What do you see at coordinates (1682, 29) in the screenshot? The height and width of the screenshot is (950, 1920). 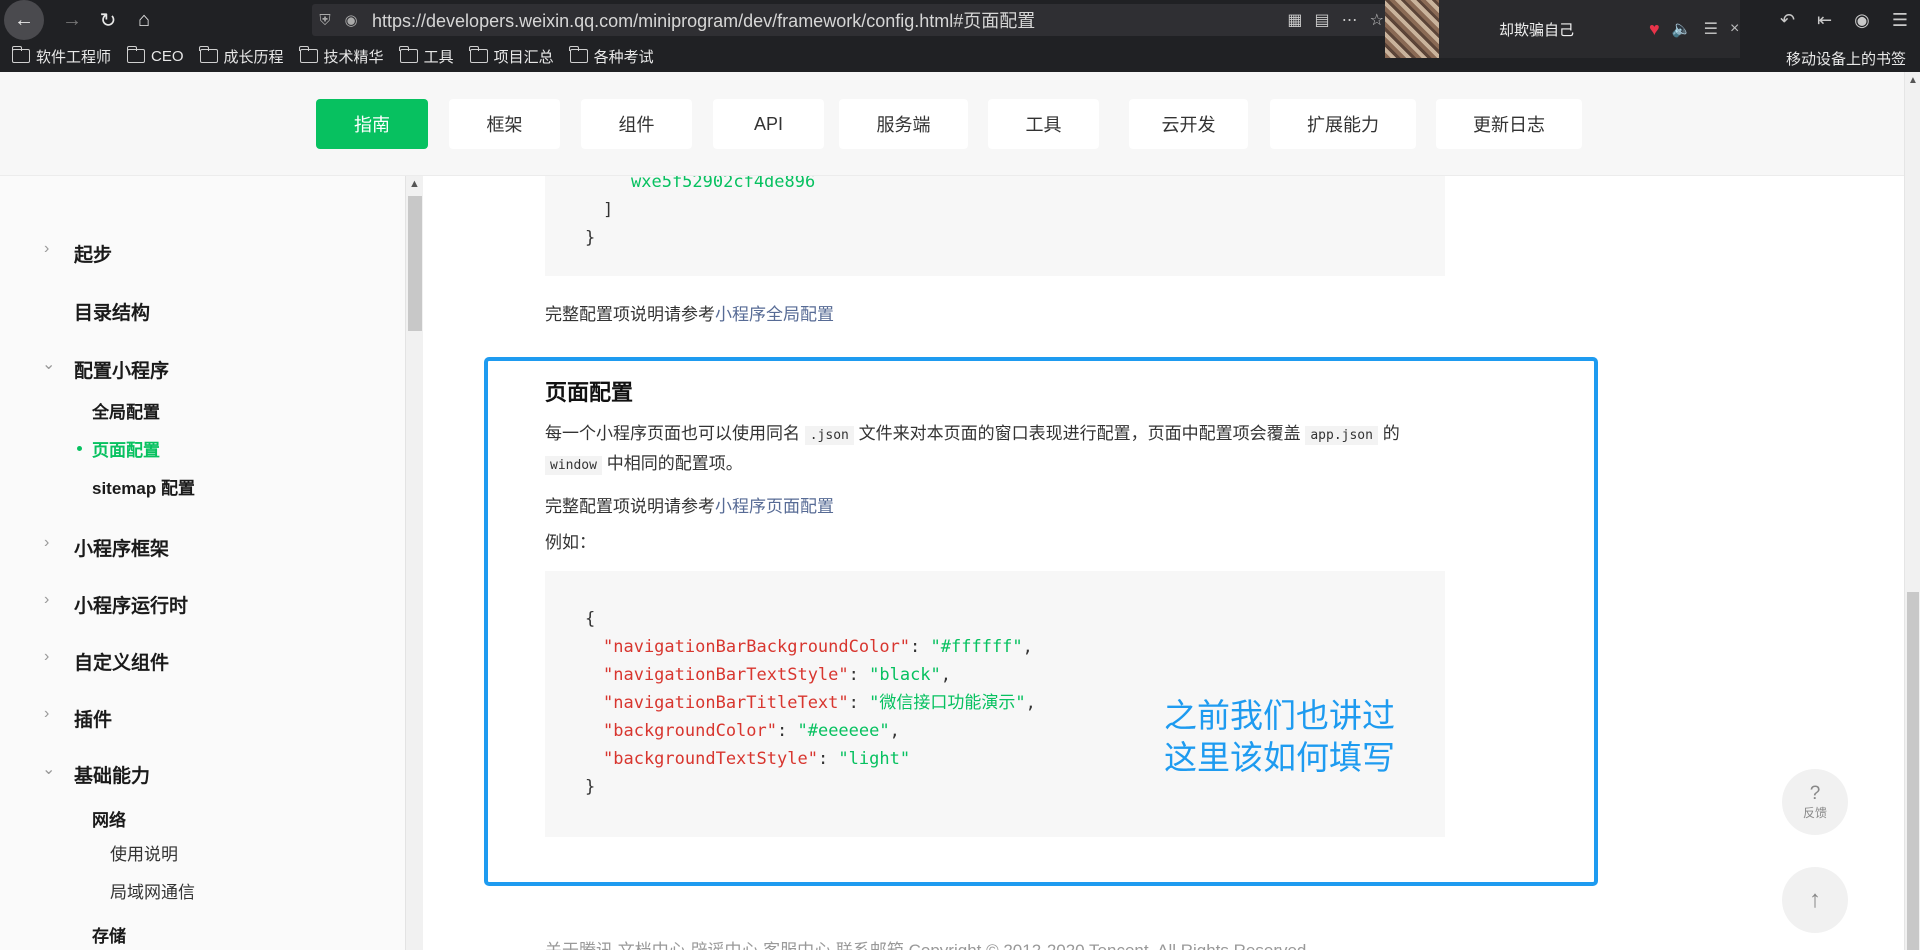 I see `volume-icon: 🔈` at bounding box center [1682, 29].